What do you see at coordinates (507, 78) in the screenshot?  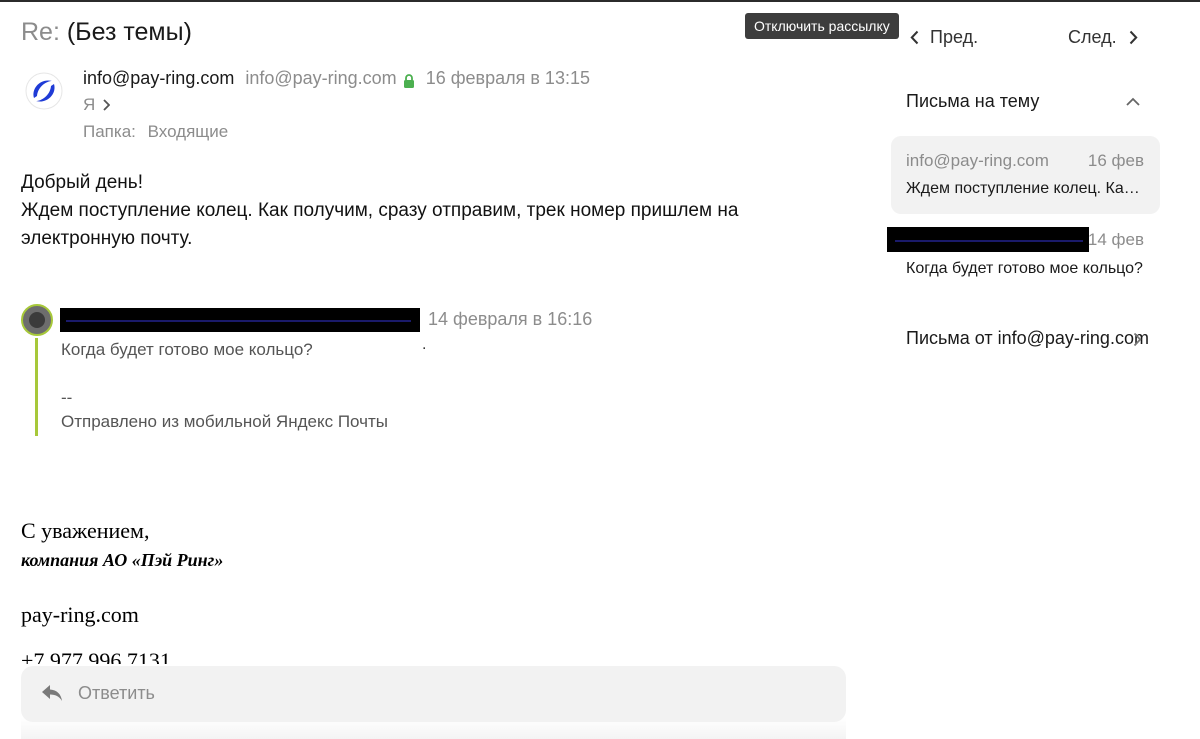 I see `message-date: 16 февраля в 13:15` at bounding box center [507, 78].